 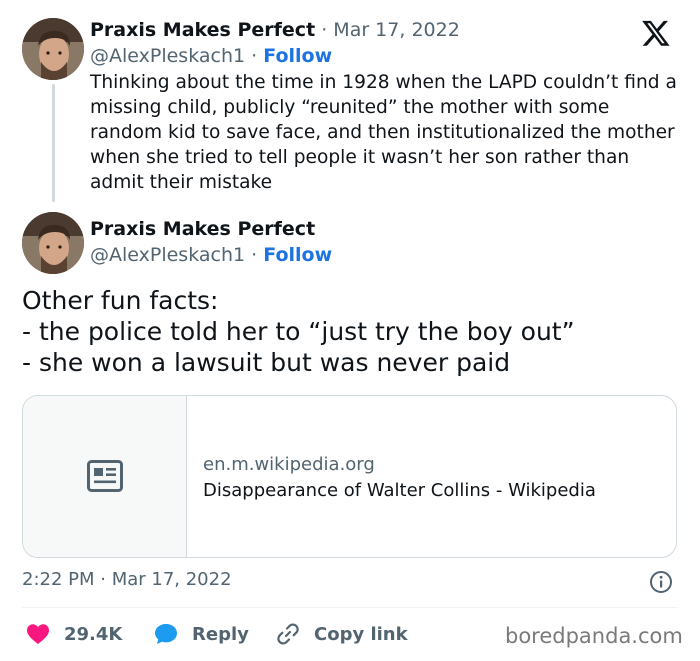 I want to click on like-count: 29.4K, so click(x=93, y=634).